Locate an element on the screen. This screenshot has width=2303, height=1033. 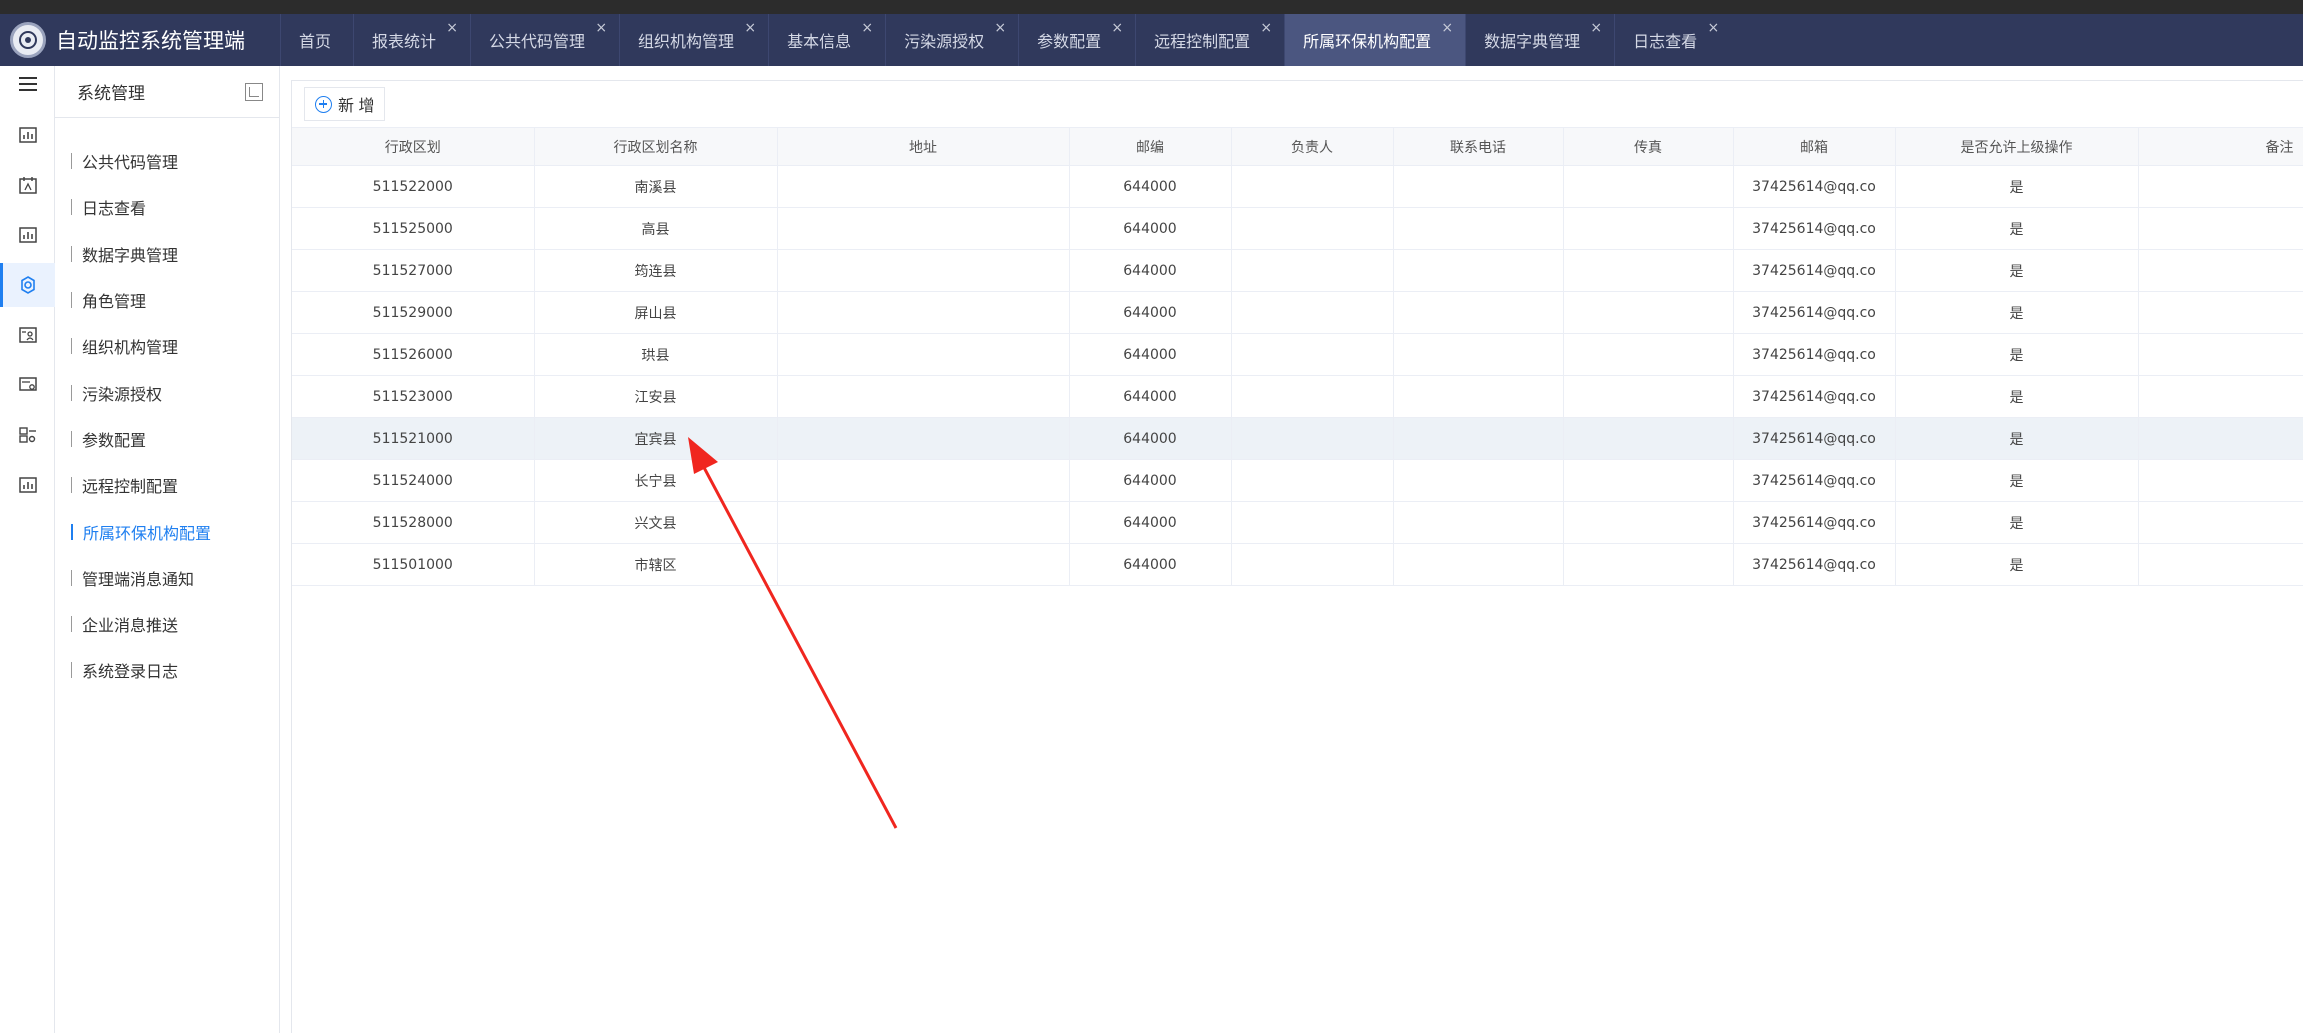
collapse-icon is located at coordinates (254, 91).